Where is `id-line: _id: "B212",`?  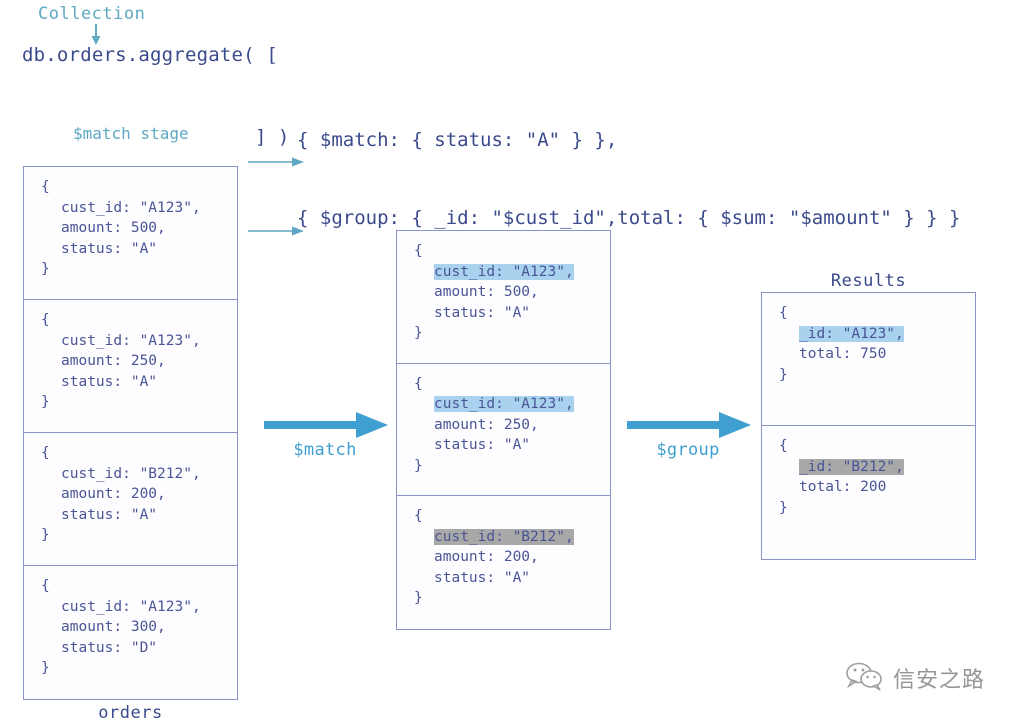
id-line: _id: "B212", is located at coordinates (851, 466).